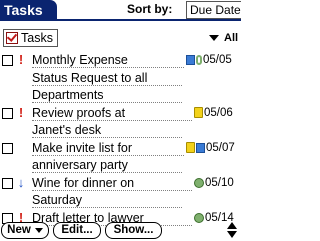 The height and width of the screenshot is (241, 320). Describe the element at coordinates (219, 183) in the screenshot. I see `due-date: 05/10` at that location.